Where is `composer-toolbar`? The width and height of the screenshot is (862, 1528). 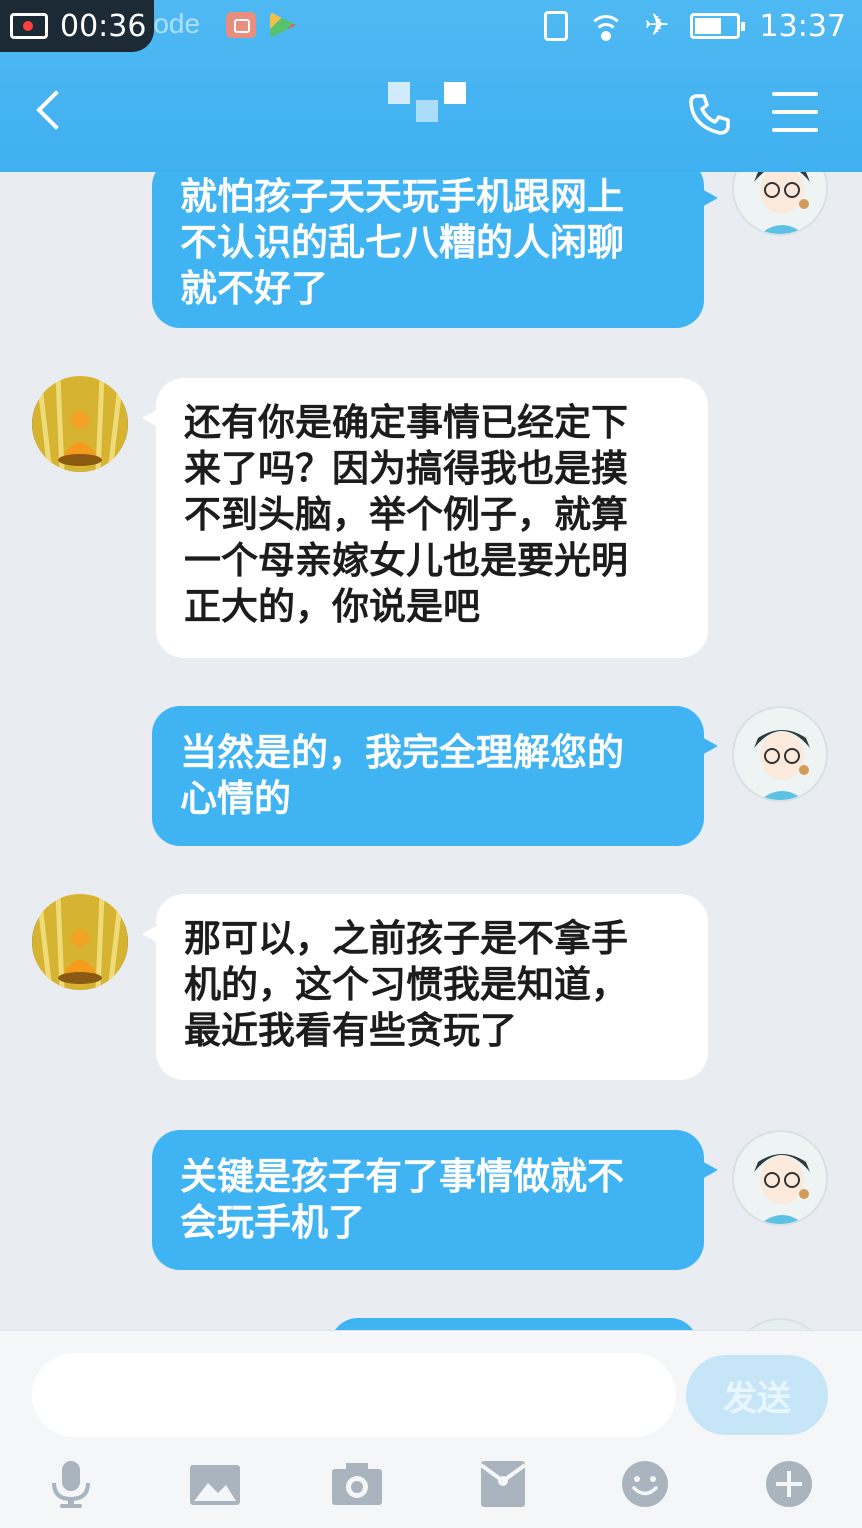 composer-toolbar is located at coordinates (431, 1488).